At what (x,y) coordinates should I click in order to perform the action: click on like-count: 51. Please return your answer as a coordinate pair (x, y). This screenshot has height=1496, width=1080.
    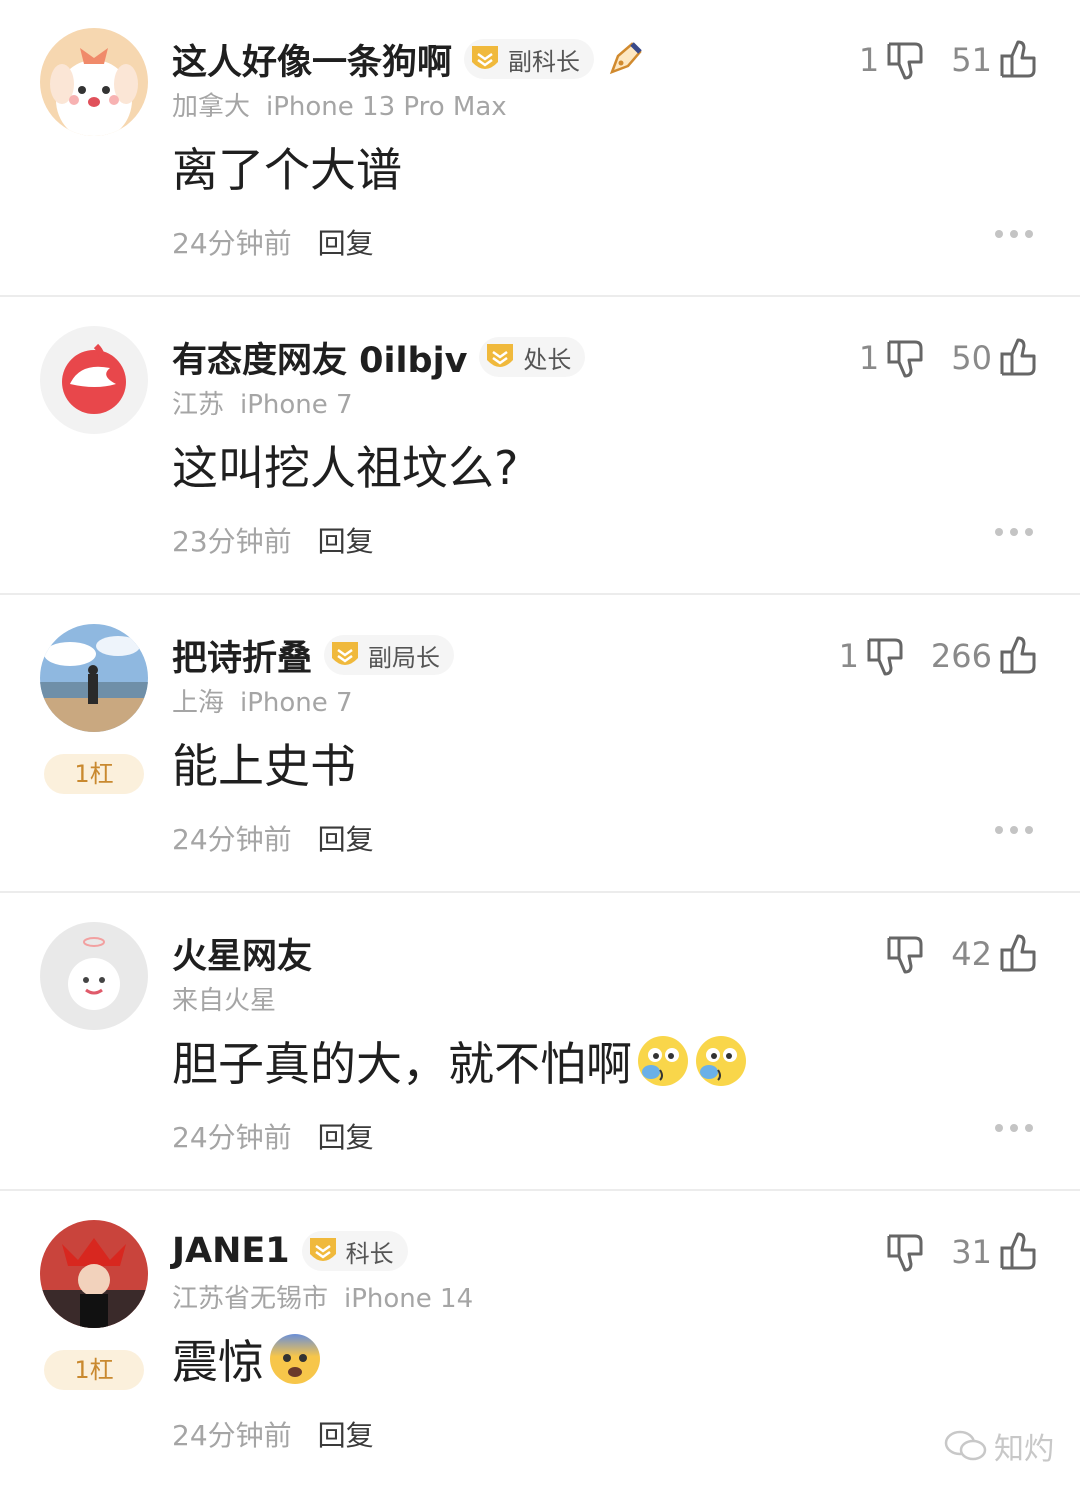
    Looking at the image, I should click on (971, 60).